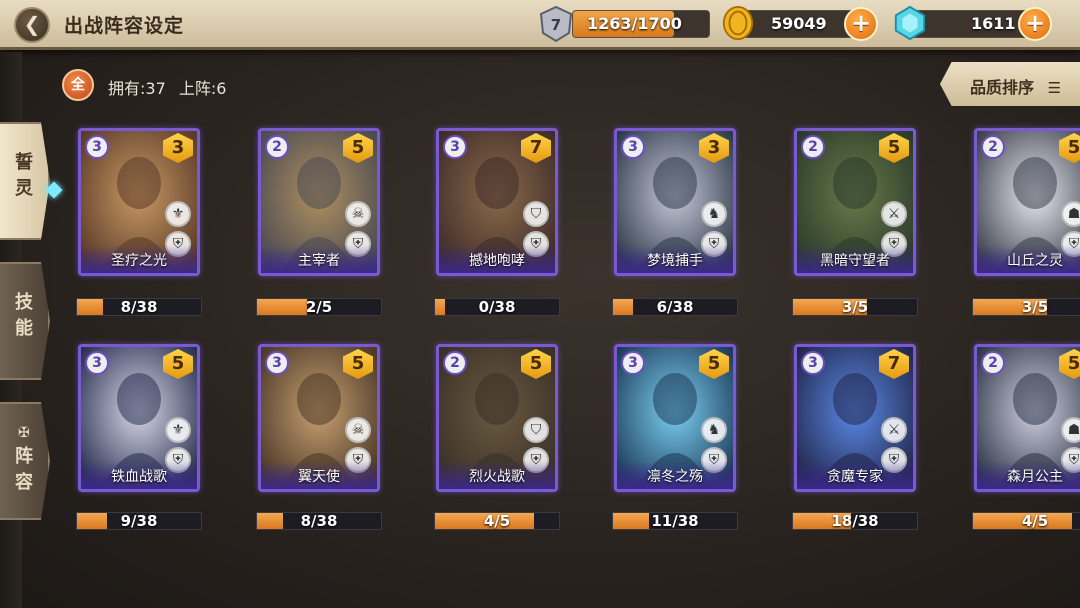 The image size is (1080, 608). I want to click on hero-name: 主宰者, so click(319, 259).